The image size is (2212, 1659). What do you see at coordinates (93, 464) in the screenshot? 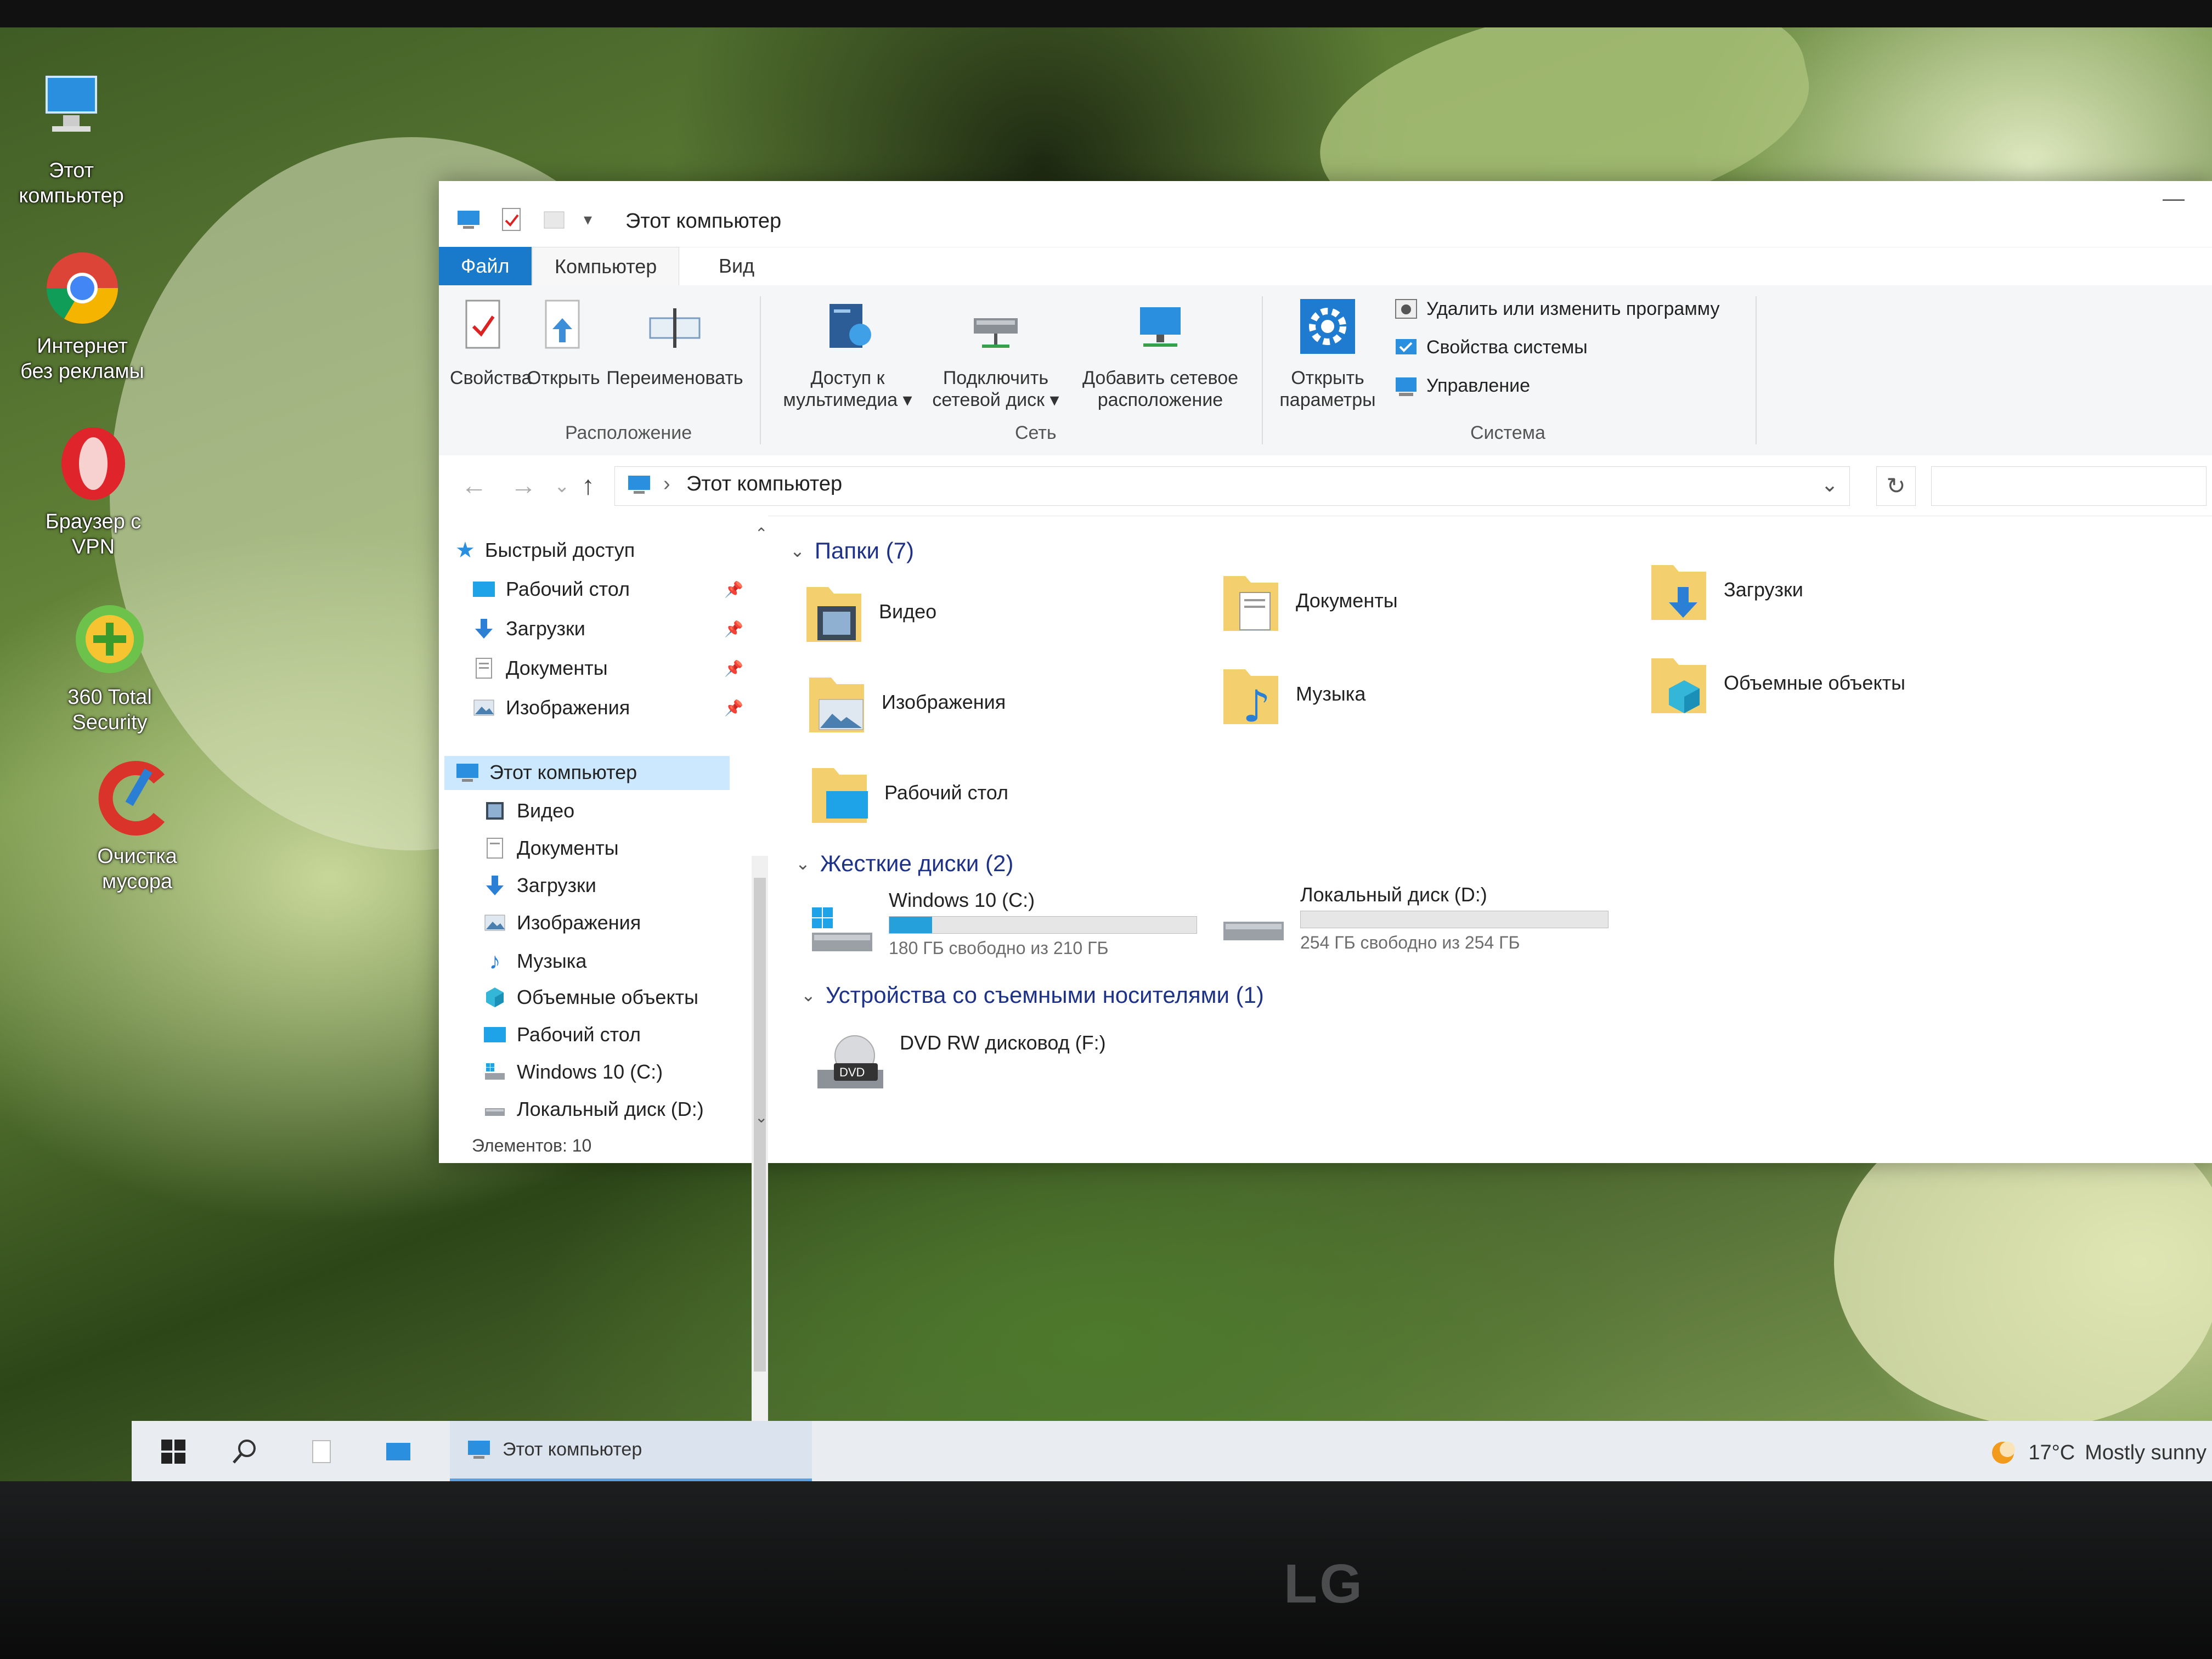
I see `opera-icon` at bounding box center [93, 464].